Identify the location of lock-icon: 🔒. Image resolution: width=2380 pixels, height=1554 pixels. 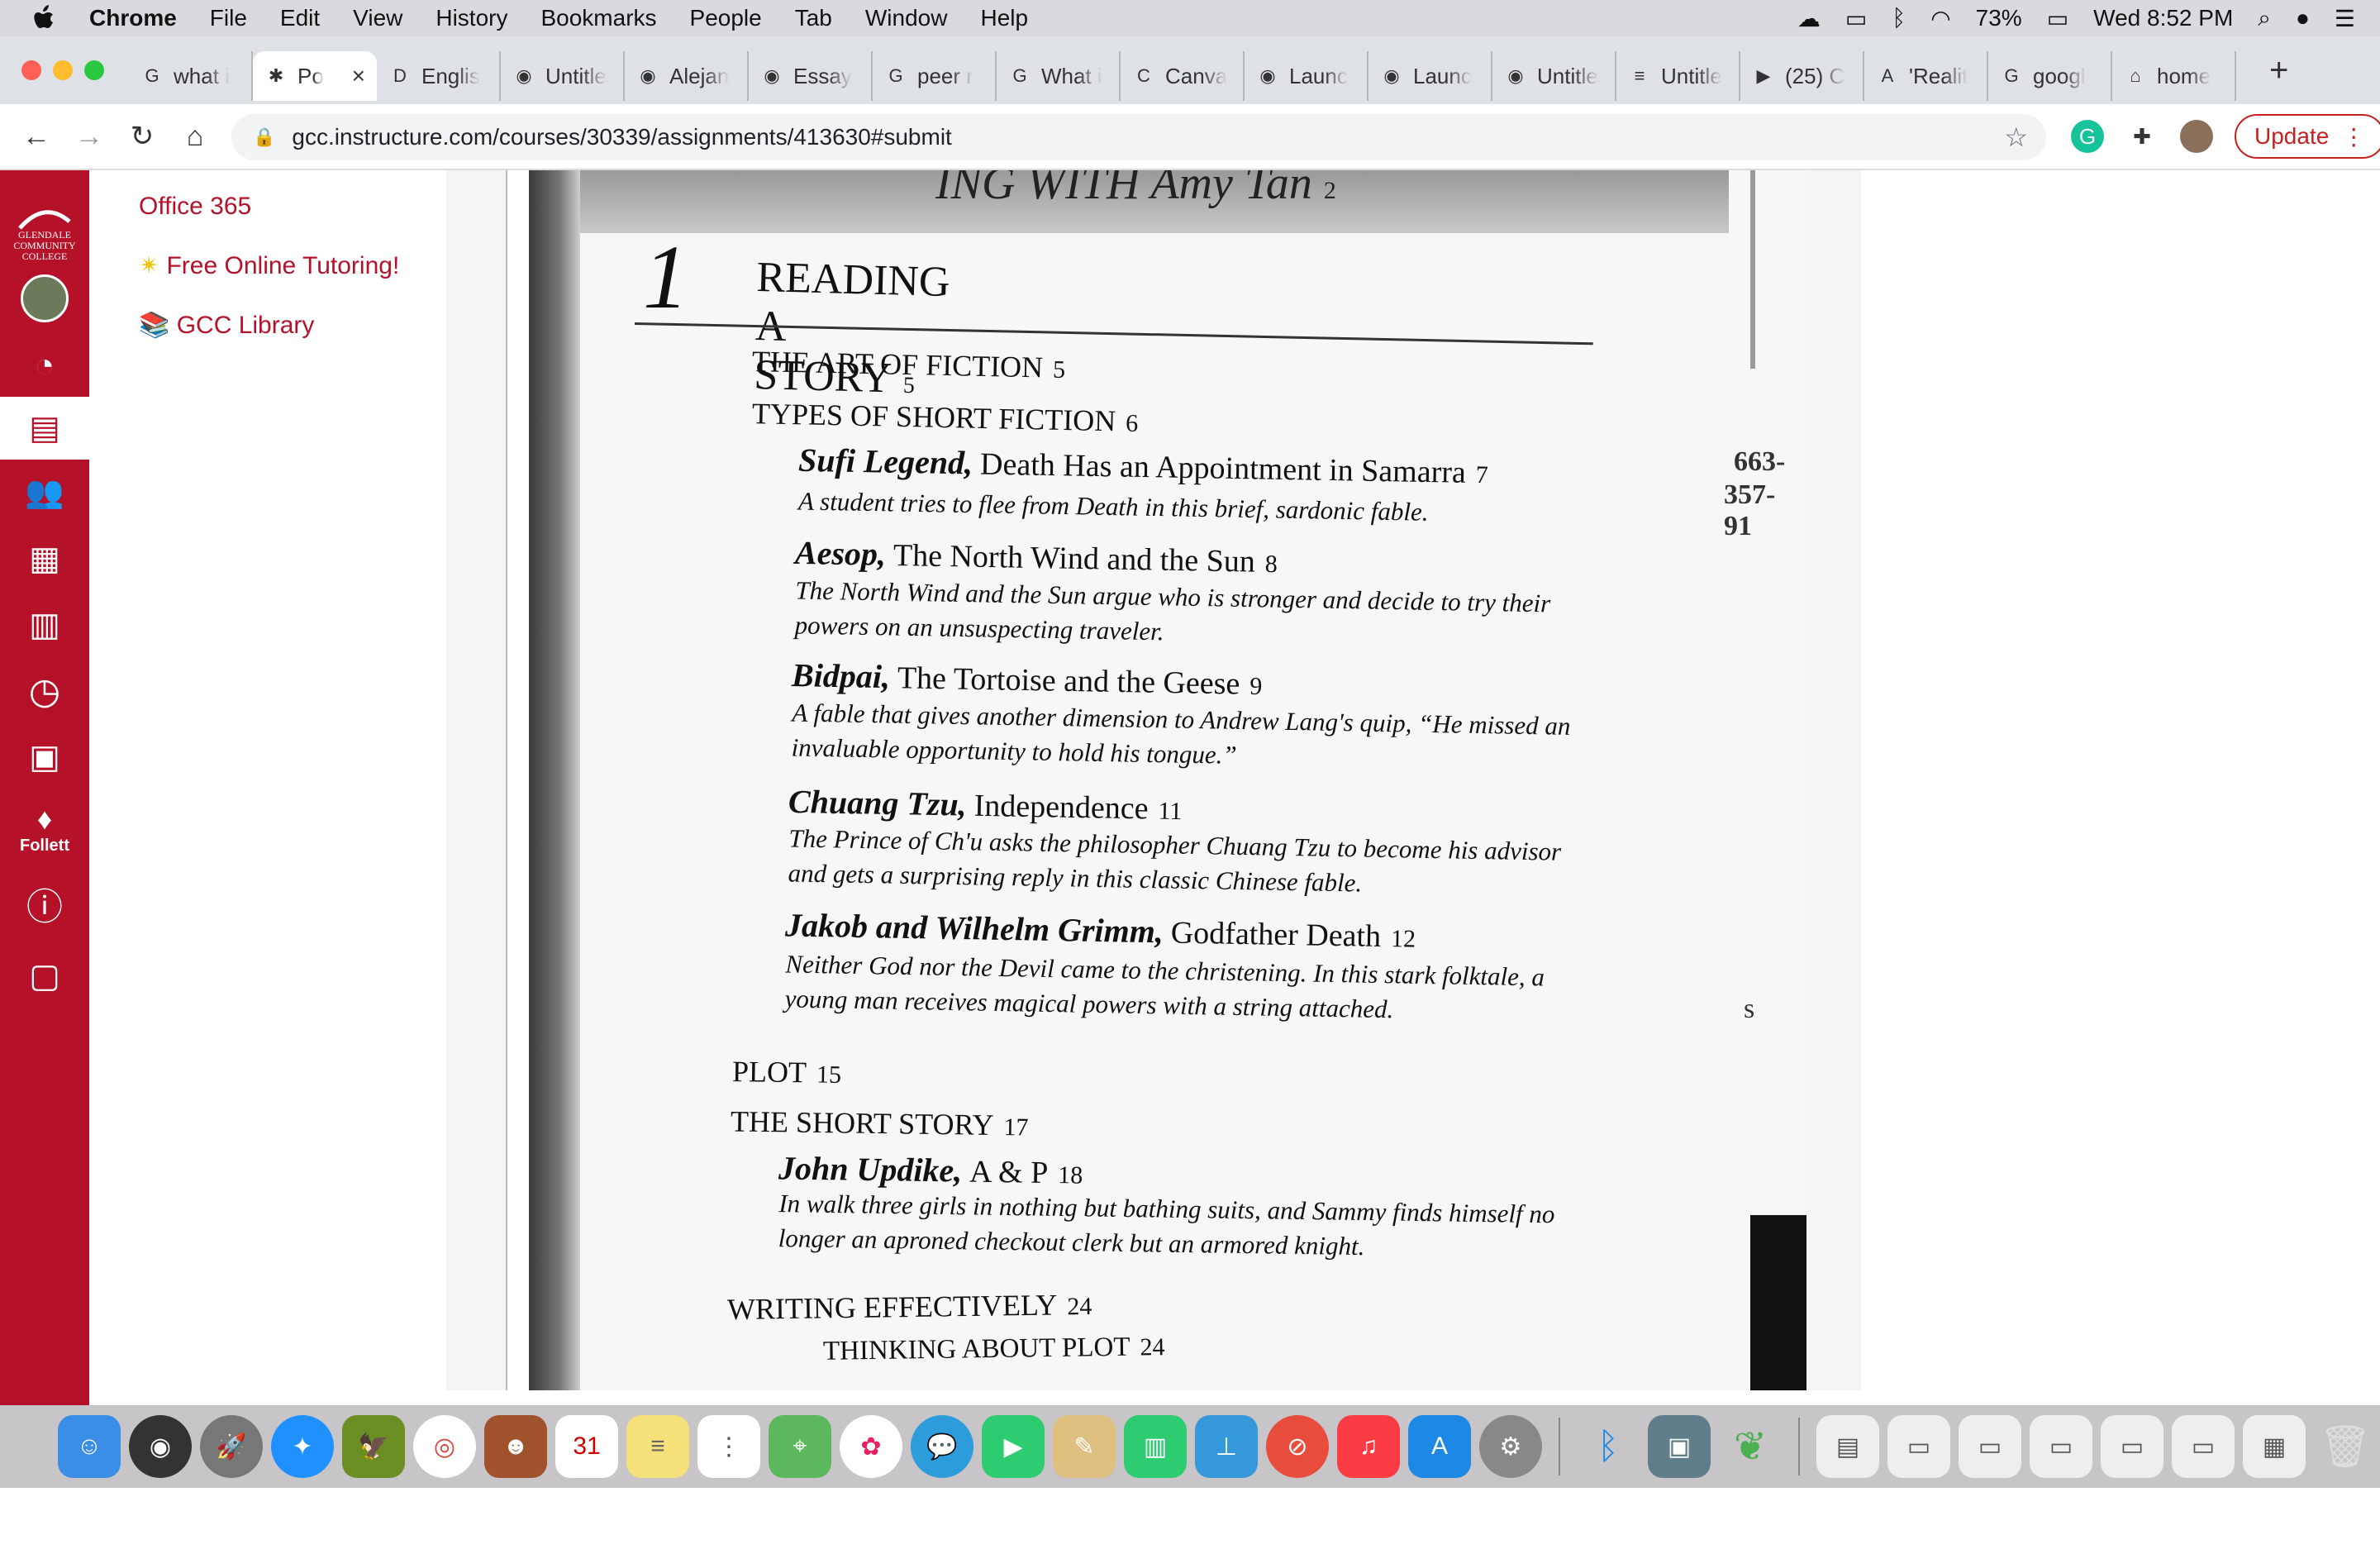
(264, 137).